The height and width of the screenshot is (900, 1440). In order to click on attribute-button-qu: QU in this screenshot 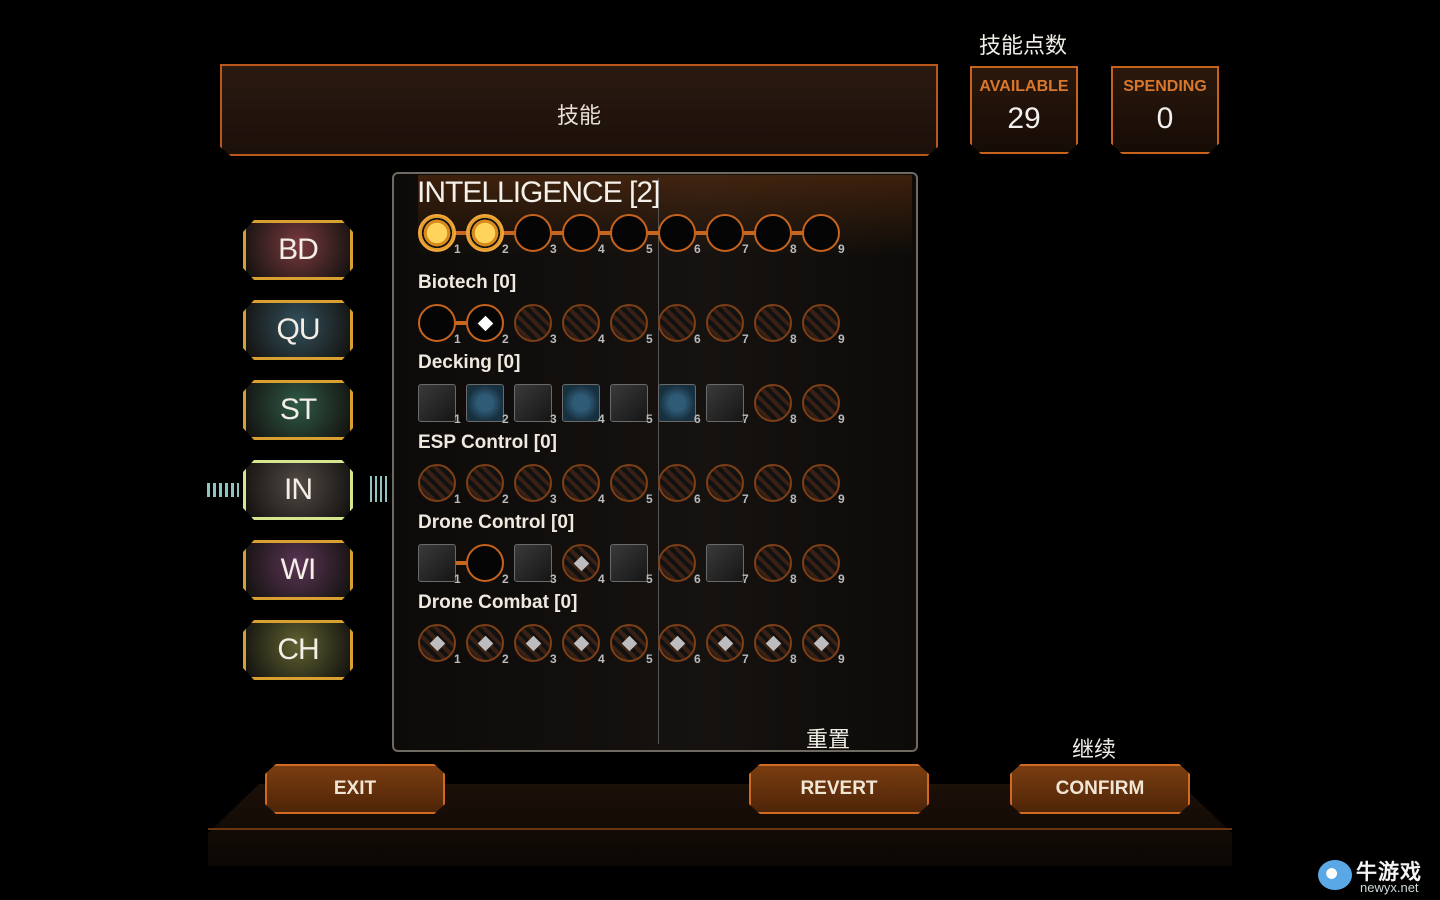, I will do `click(298, 330)`.